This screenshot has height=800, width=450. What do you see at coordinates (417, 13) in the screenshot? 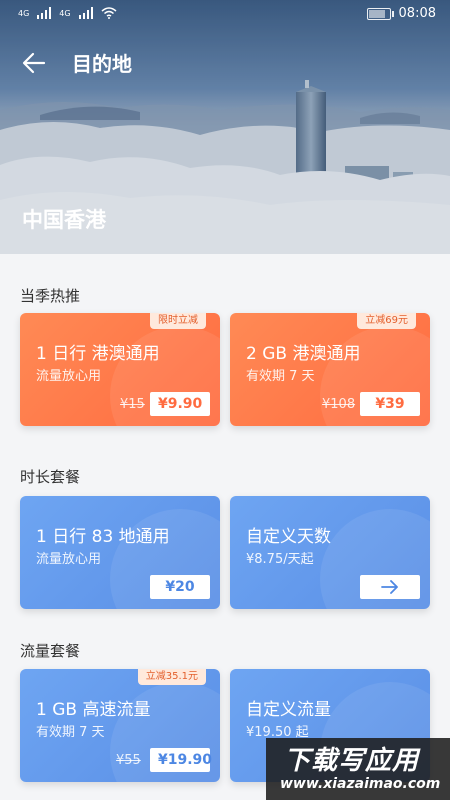
I see `clock: 08:08` at bounding box center [417, 13].